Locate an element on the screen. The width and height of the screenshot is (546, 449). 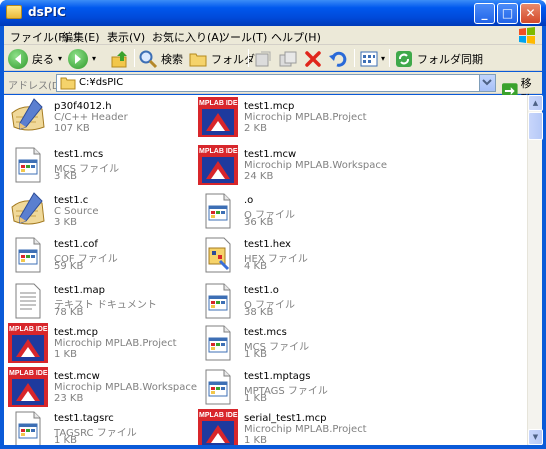
copy-to-icon is located at coordinates (288, 58).